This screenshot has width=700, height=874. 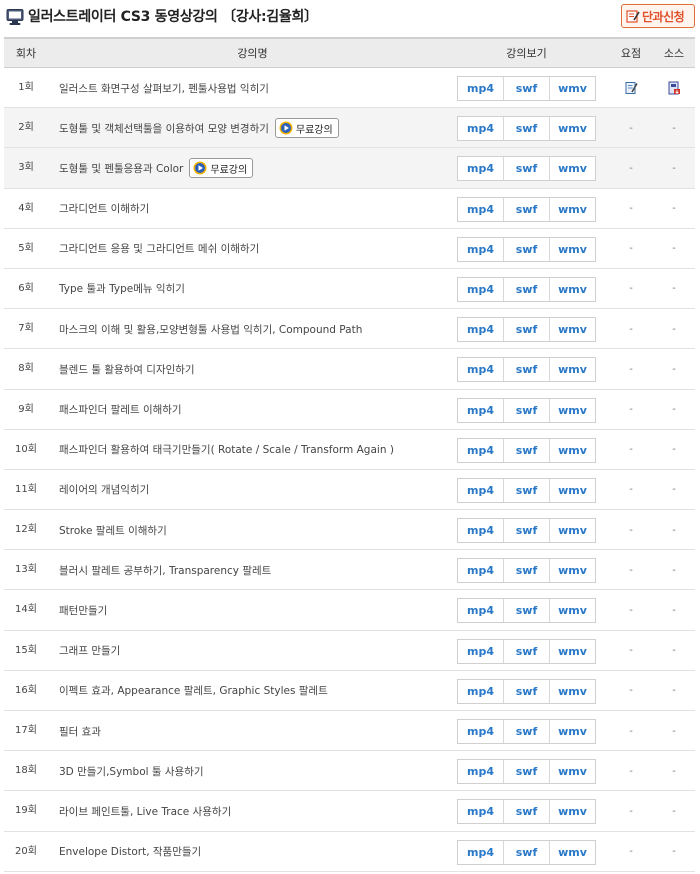 What do you see at coordinates (89, 651) in the screenshot?
I see `lecture-title-cell: 그래프 만들기` at bounding box center [89, 651].